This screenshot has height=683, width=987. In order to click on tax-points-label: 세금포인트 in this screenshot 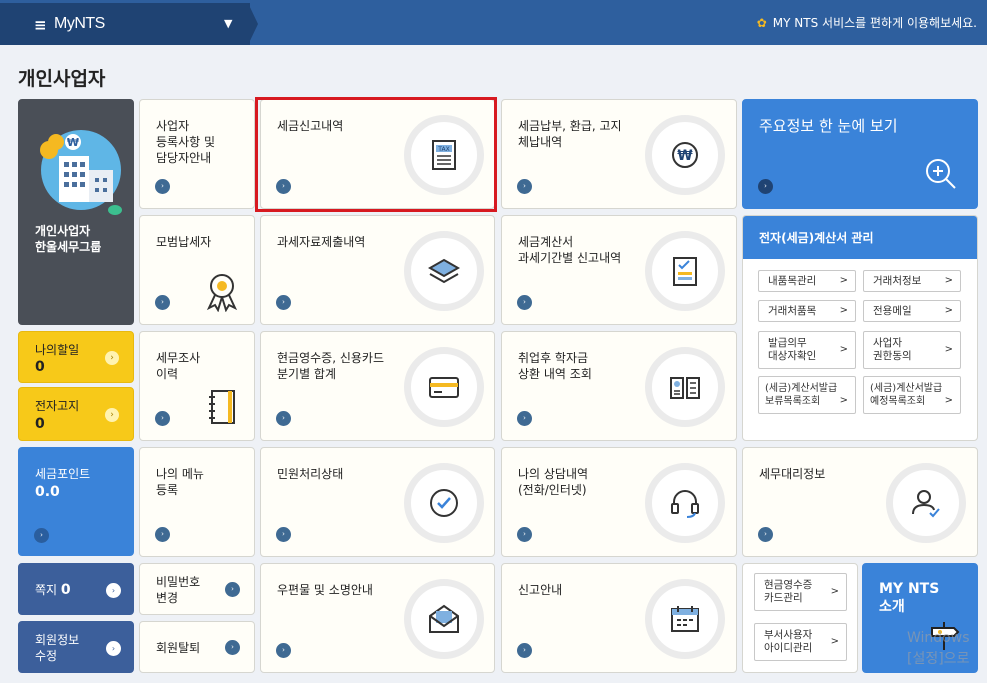, I will do `click(63, 474)`.